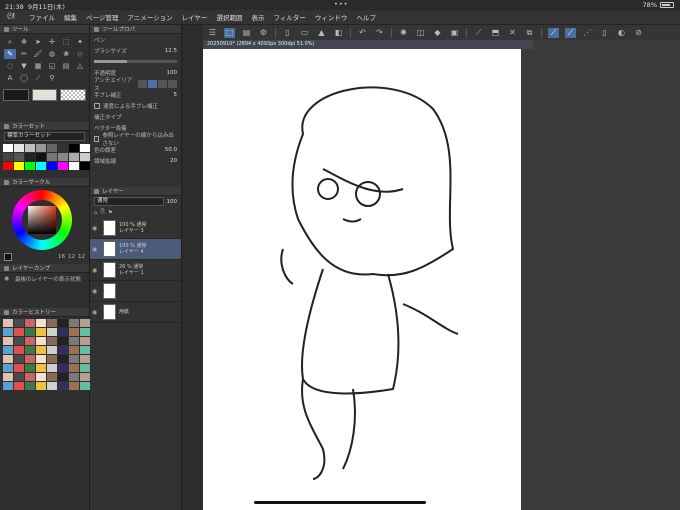  I want to click on layer-row: ◉ 用紙, so click(135, 312).